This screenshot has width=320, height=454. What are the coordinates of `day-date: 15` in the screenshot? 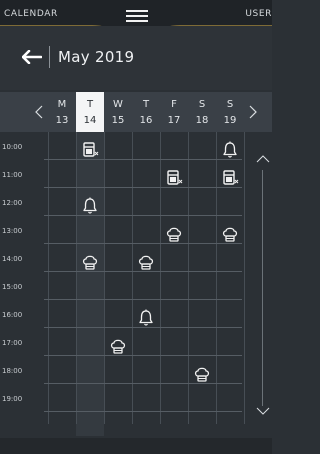 It's located at (118, 120).